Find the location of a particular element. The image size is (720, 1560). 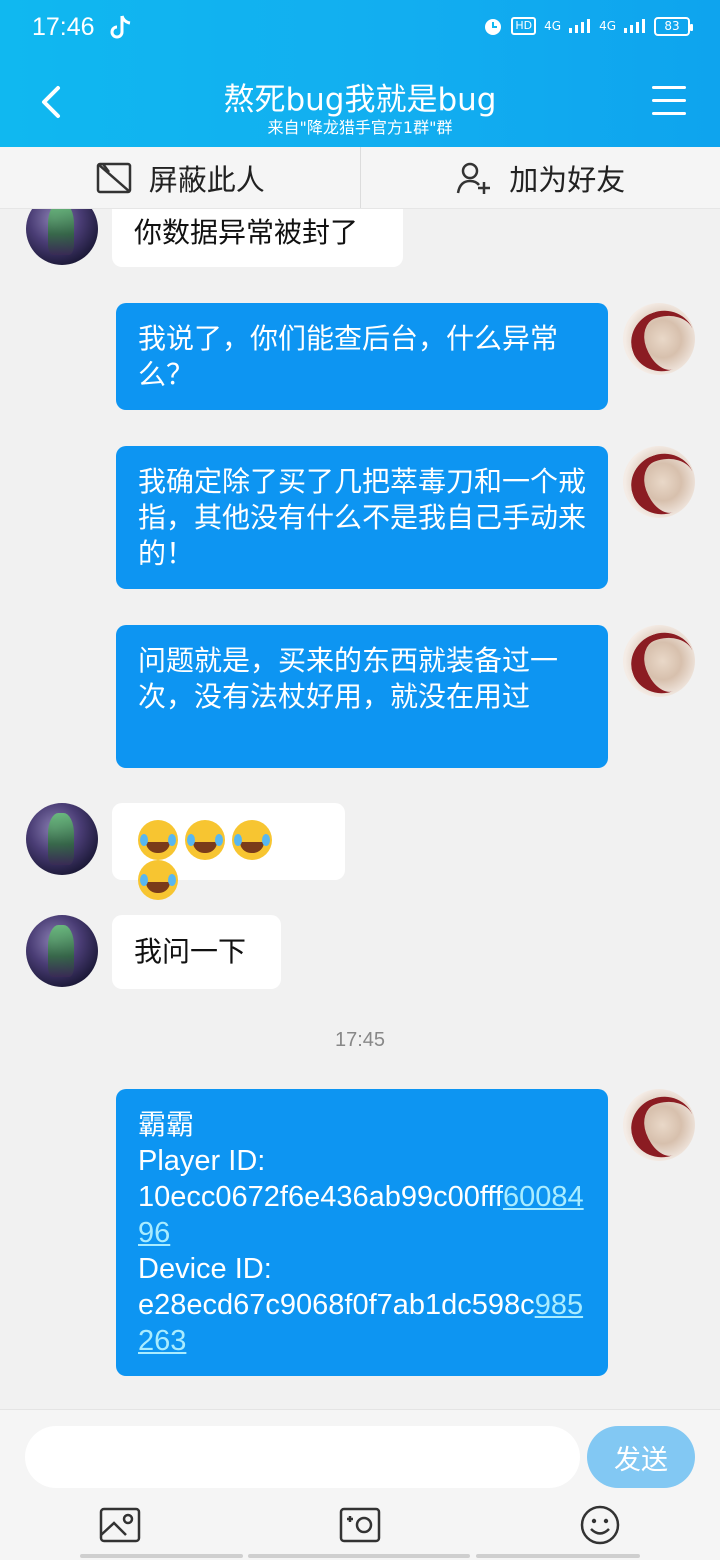

status-bar: 17:46 HD 4G 4G 83 is located at coordinates (360, 28).